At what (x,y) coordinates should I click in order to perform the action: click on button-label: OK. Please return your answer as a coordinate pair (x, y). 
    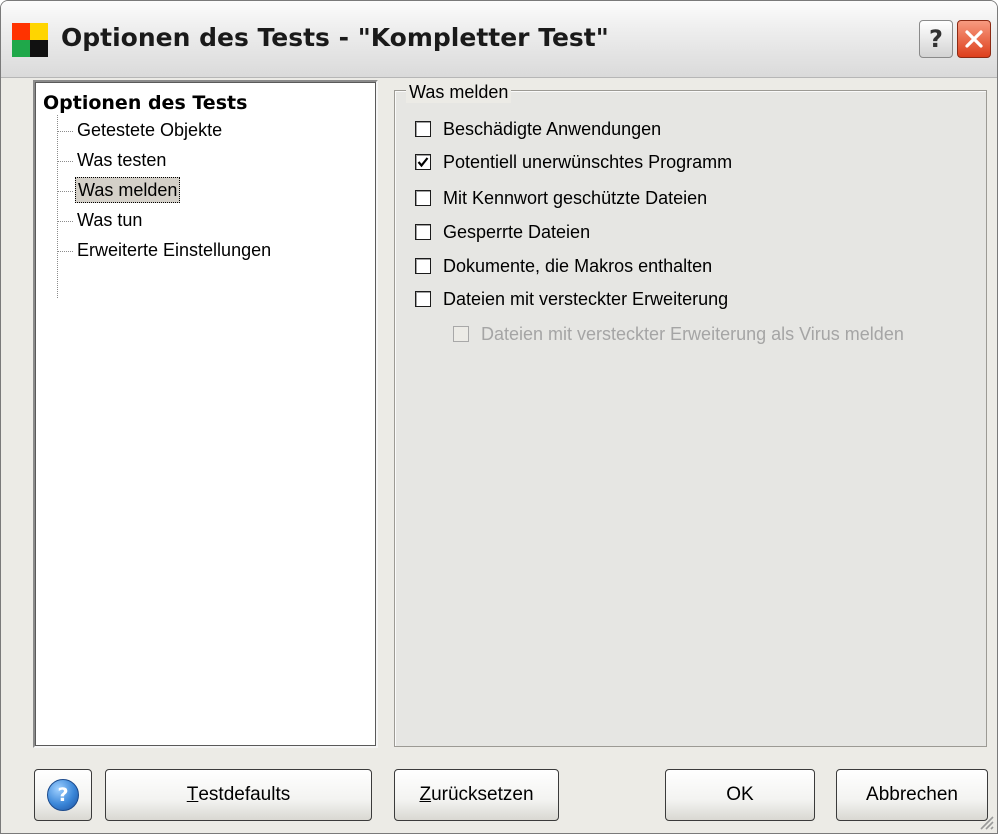
    Looking at the image, I should click on (740, 794).